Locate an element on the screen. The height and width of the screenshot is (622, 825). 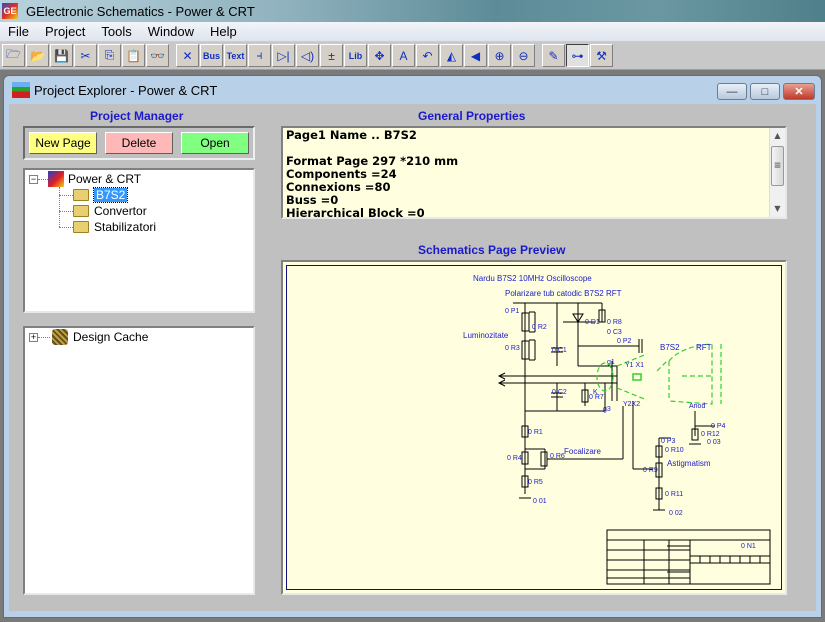
find-icon: 👓 is located at coordinates (157, 55).